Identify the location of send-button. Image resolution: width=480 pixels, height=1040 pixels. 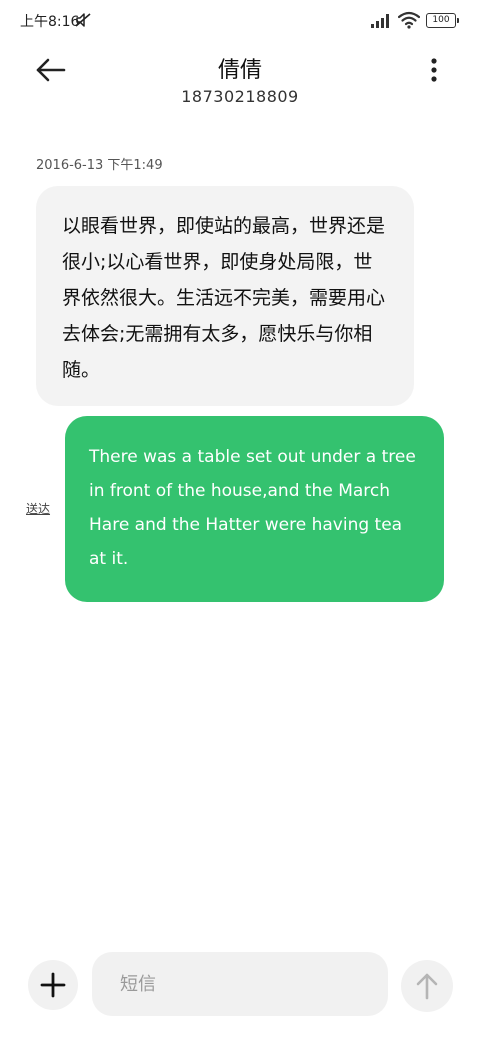
(427, 986).